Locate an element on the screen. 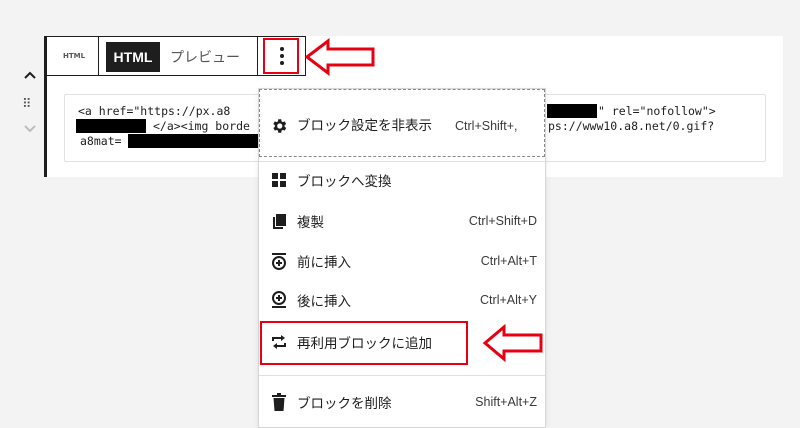 The height and width of the screenshot is (428, 800). code-text: a8mat= is located at coordinates (101, 141).